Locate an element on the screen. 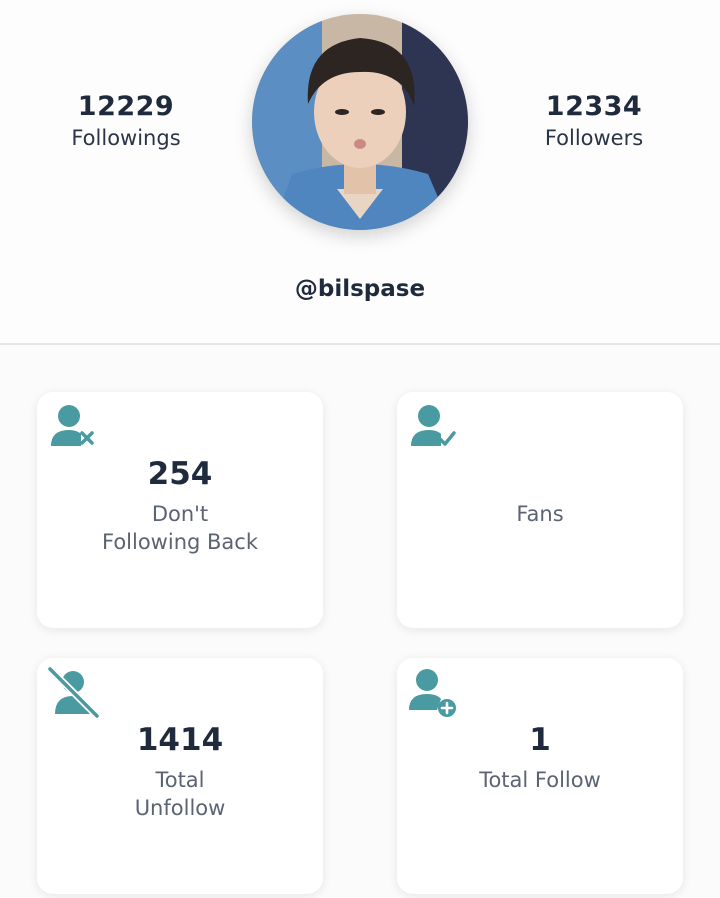 The height and width of the screenshot is (898, 720). total-follow-count: 1 is located at coordinates (540, 740).